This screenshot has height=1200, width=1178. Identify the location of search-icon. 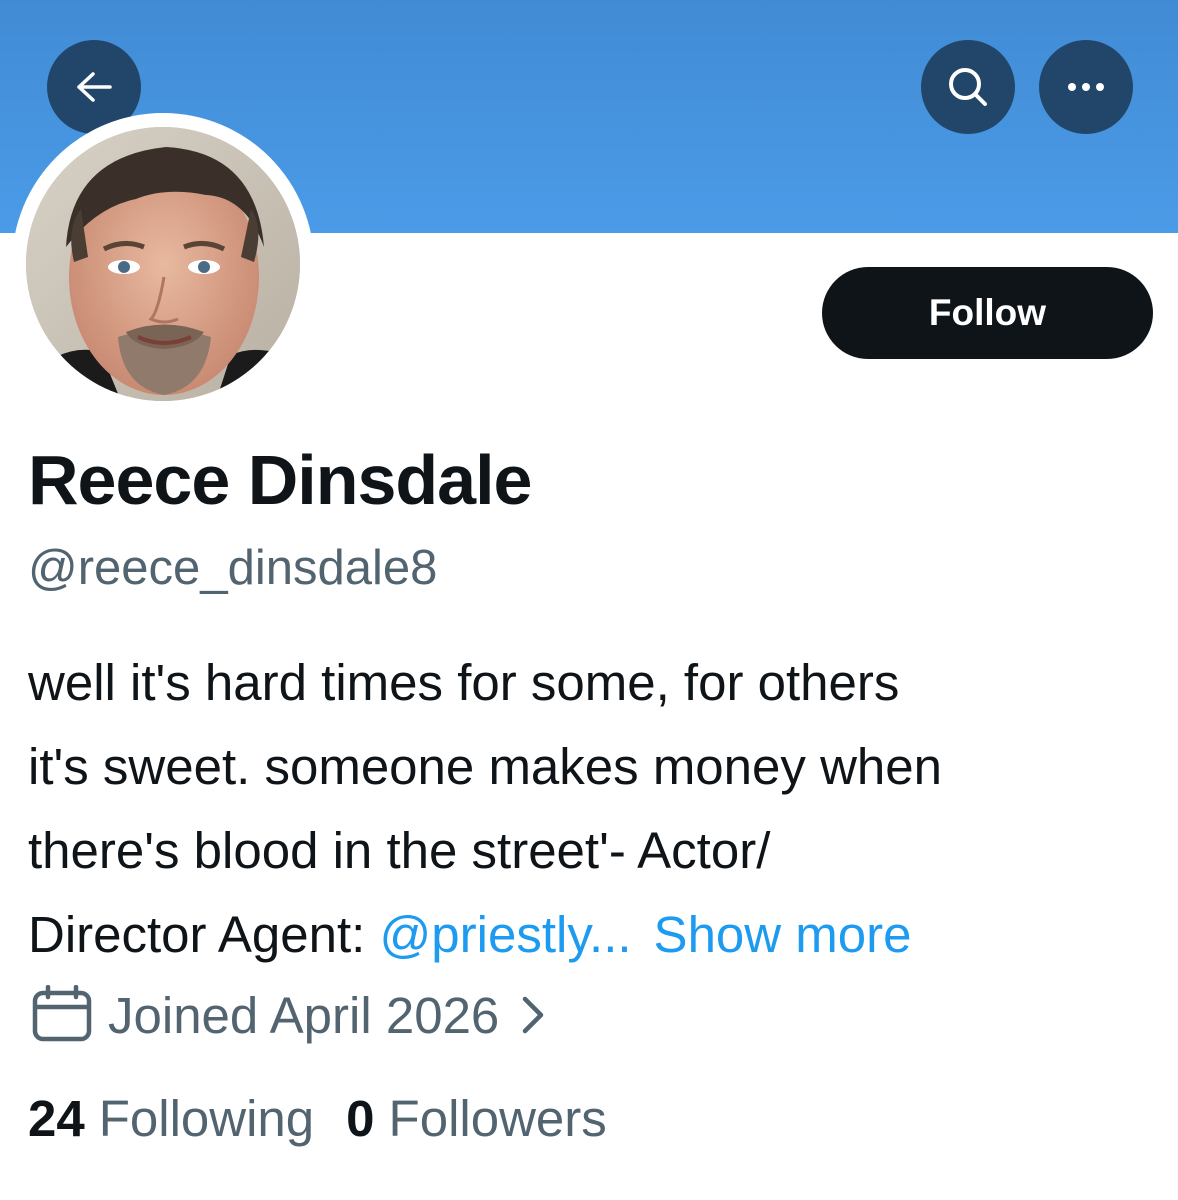
(968, 87).